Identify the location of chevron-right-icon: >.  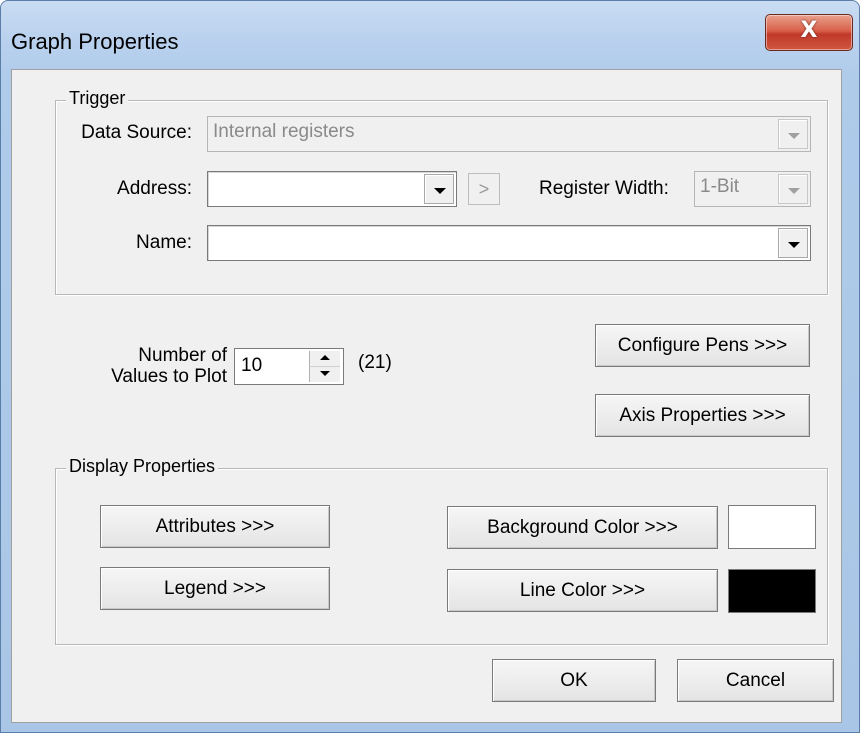
(484, 189).